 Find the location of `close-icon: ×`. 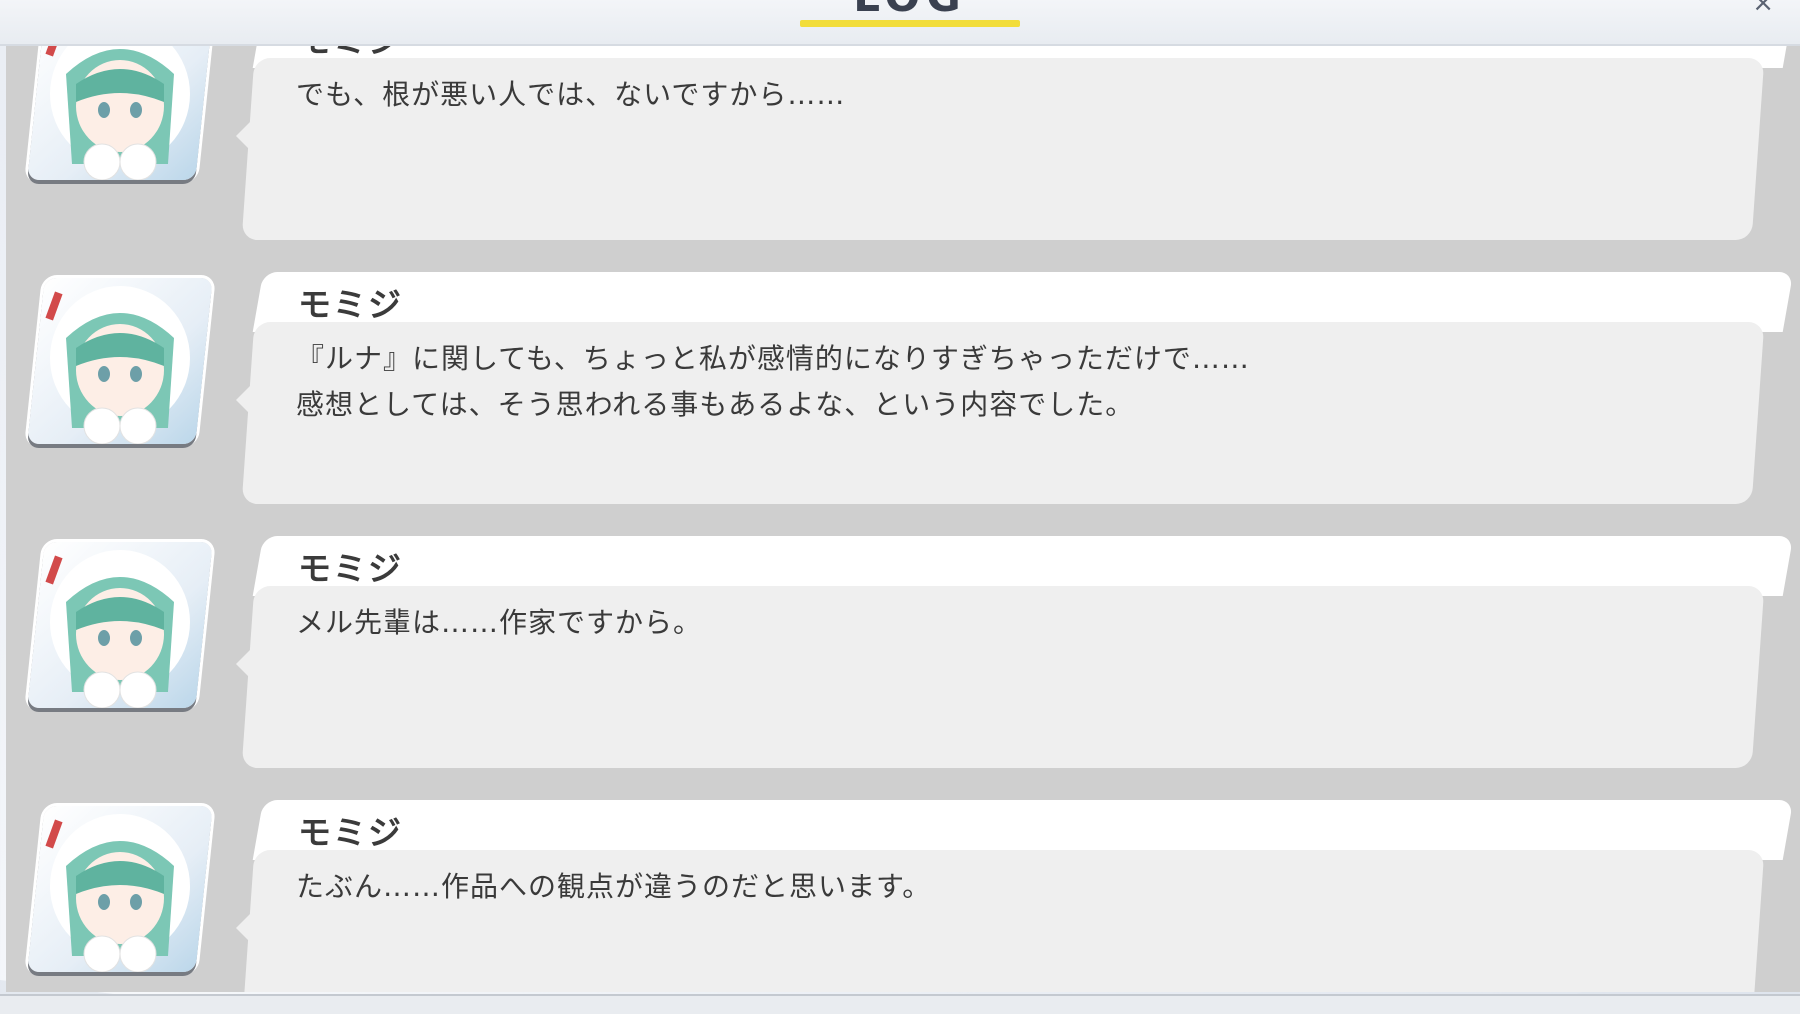

close-icon: × is located at coordinates (1763, 9).